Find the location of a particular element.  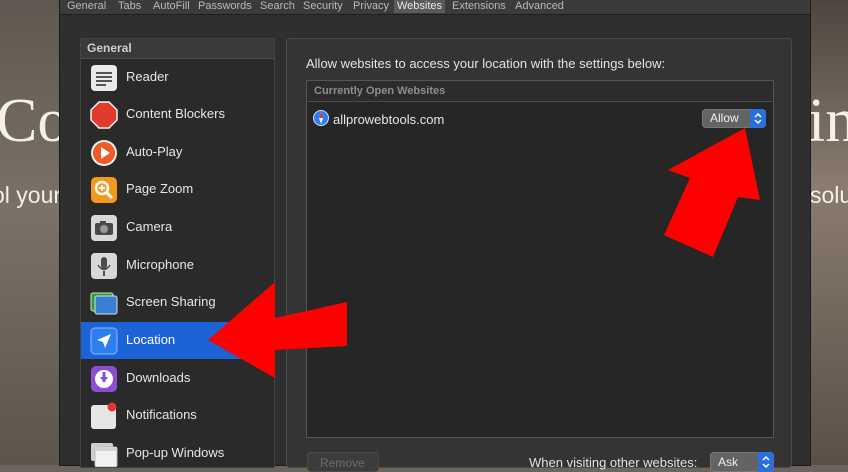

background-photo-right: in solu is located at coordinates (829, 232).